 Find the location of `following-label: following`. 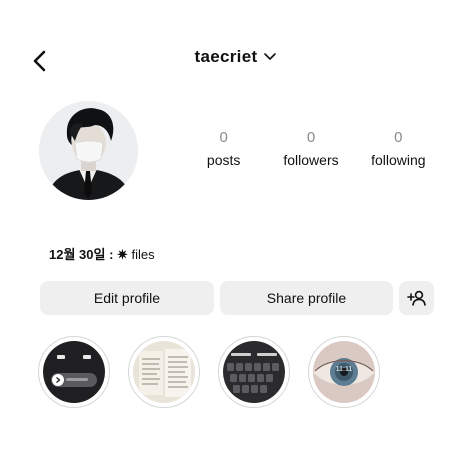

following-label: following is located at coordinates (398, 160).